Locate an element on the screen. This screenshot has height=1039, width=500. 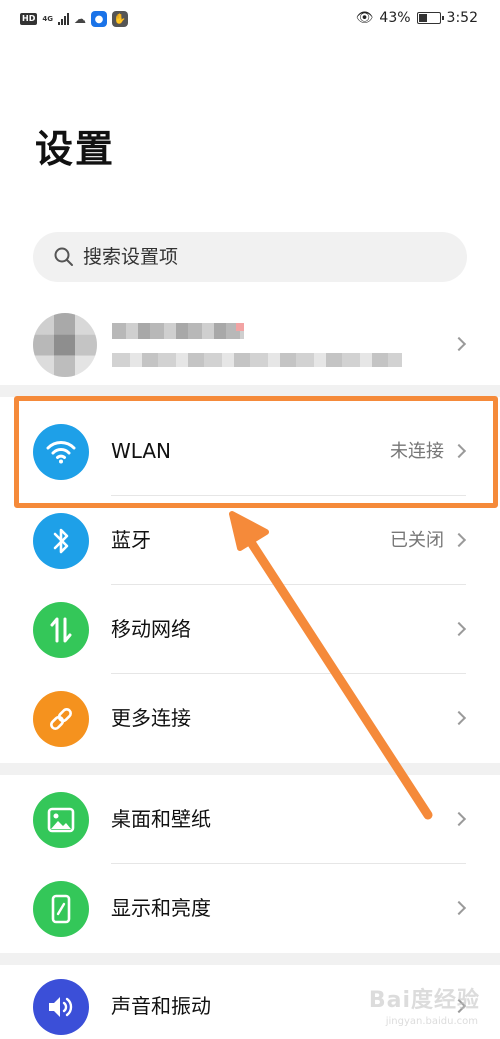
account-name-blurred is located at coordinates (178, 331).